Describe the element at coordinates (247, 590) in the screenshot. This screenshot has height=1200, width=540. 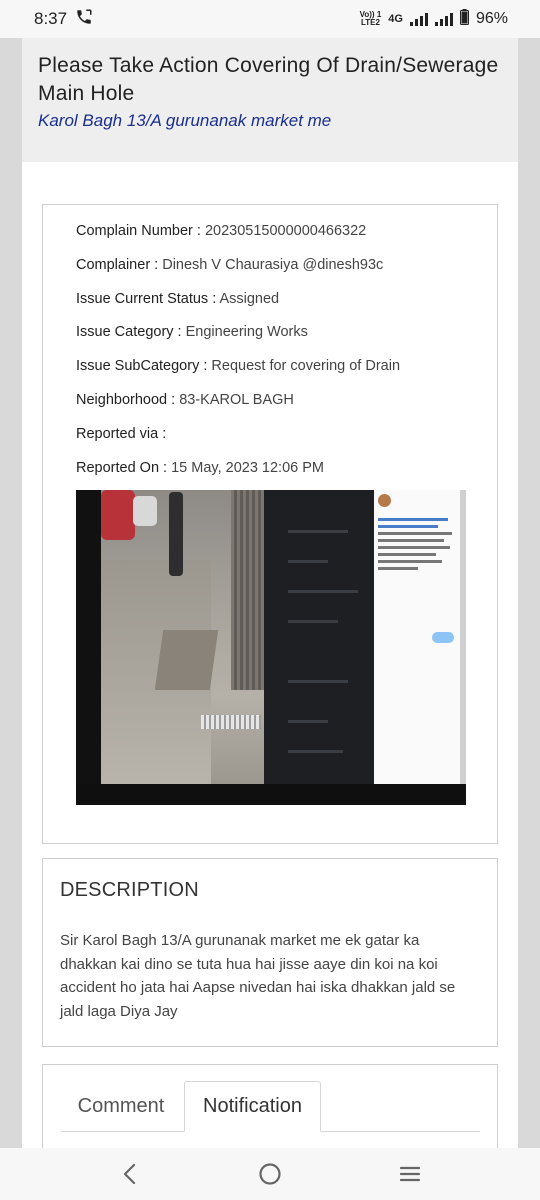
I see `shutter-shape` at that location.